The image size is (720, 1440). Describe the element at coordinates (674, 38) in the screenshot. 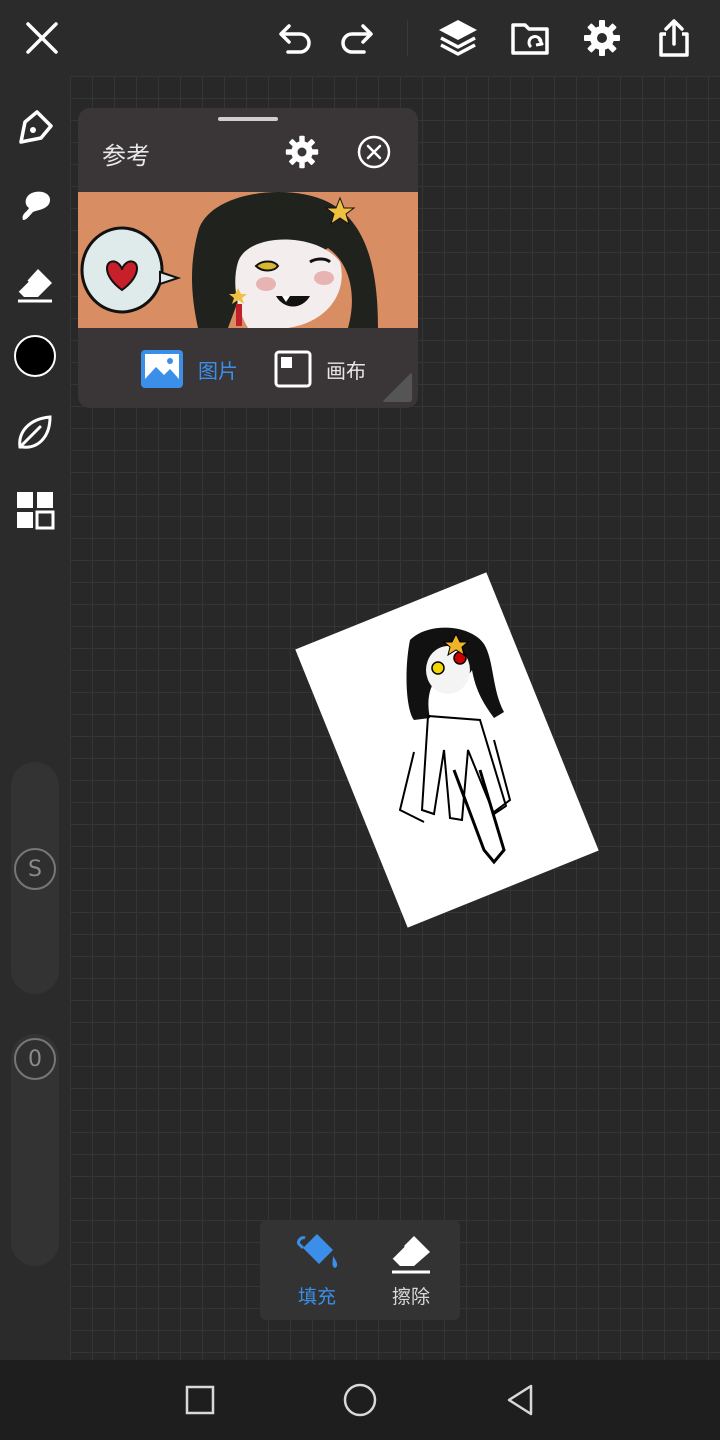

I see `share-icon` at that location.